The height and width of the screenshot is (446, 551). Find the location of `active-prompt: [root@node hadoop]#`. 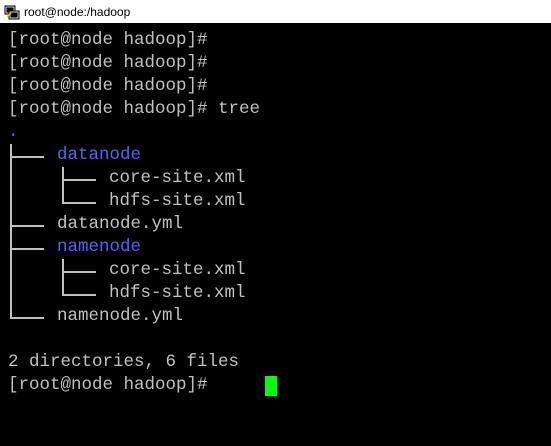

active-prompt: [root@node hadoop]# is located at coordinates (113, 385).